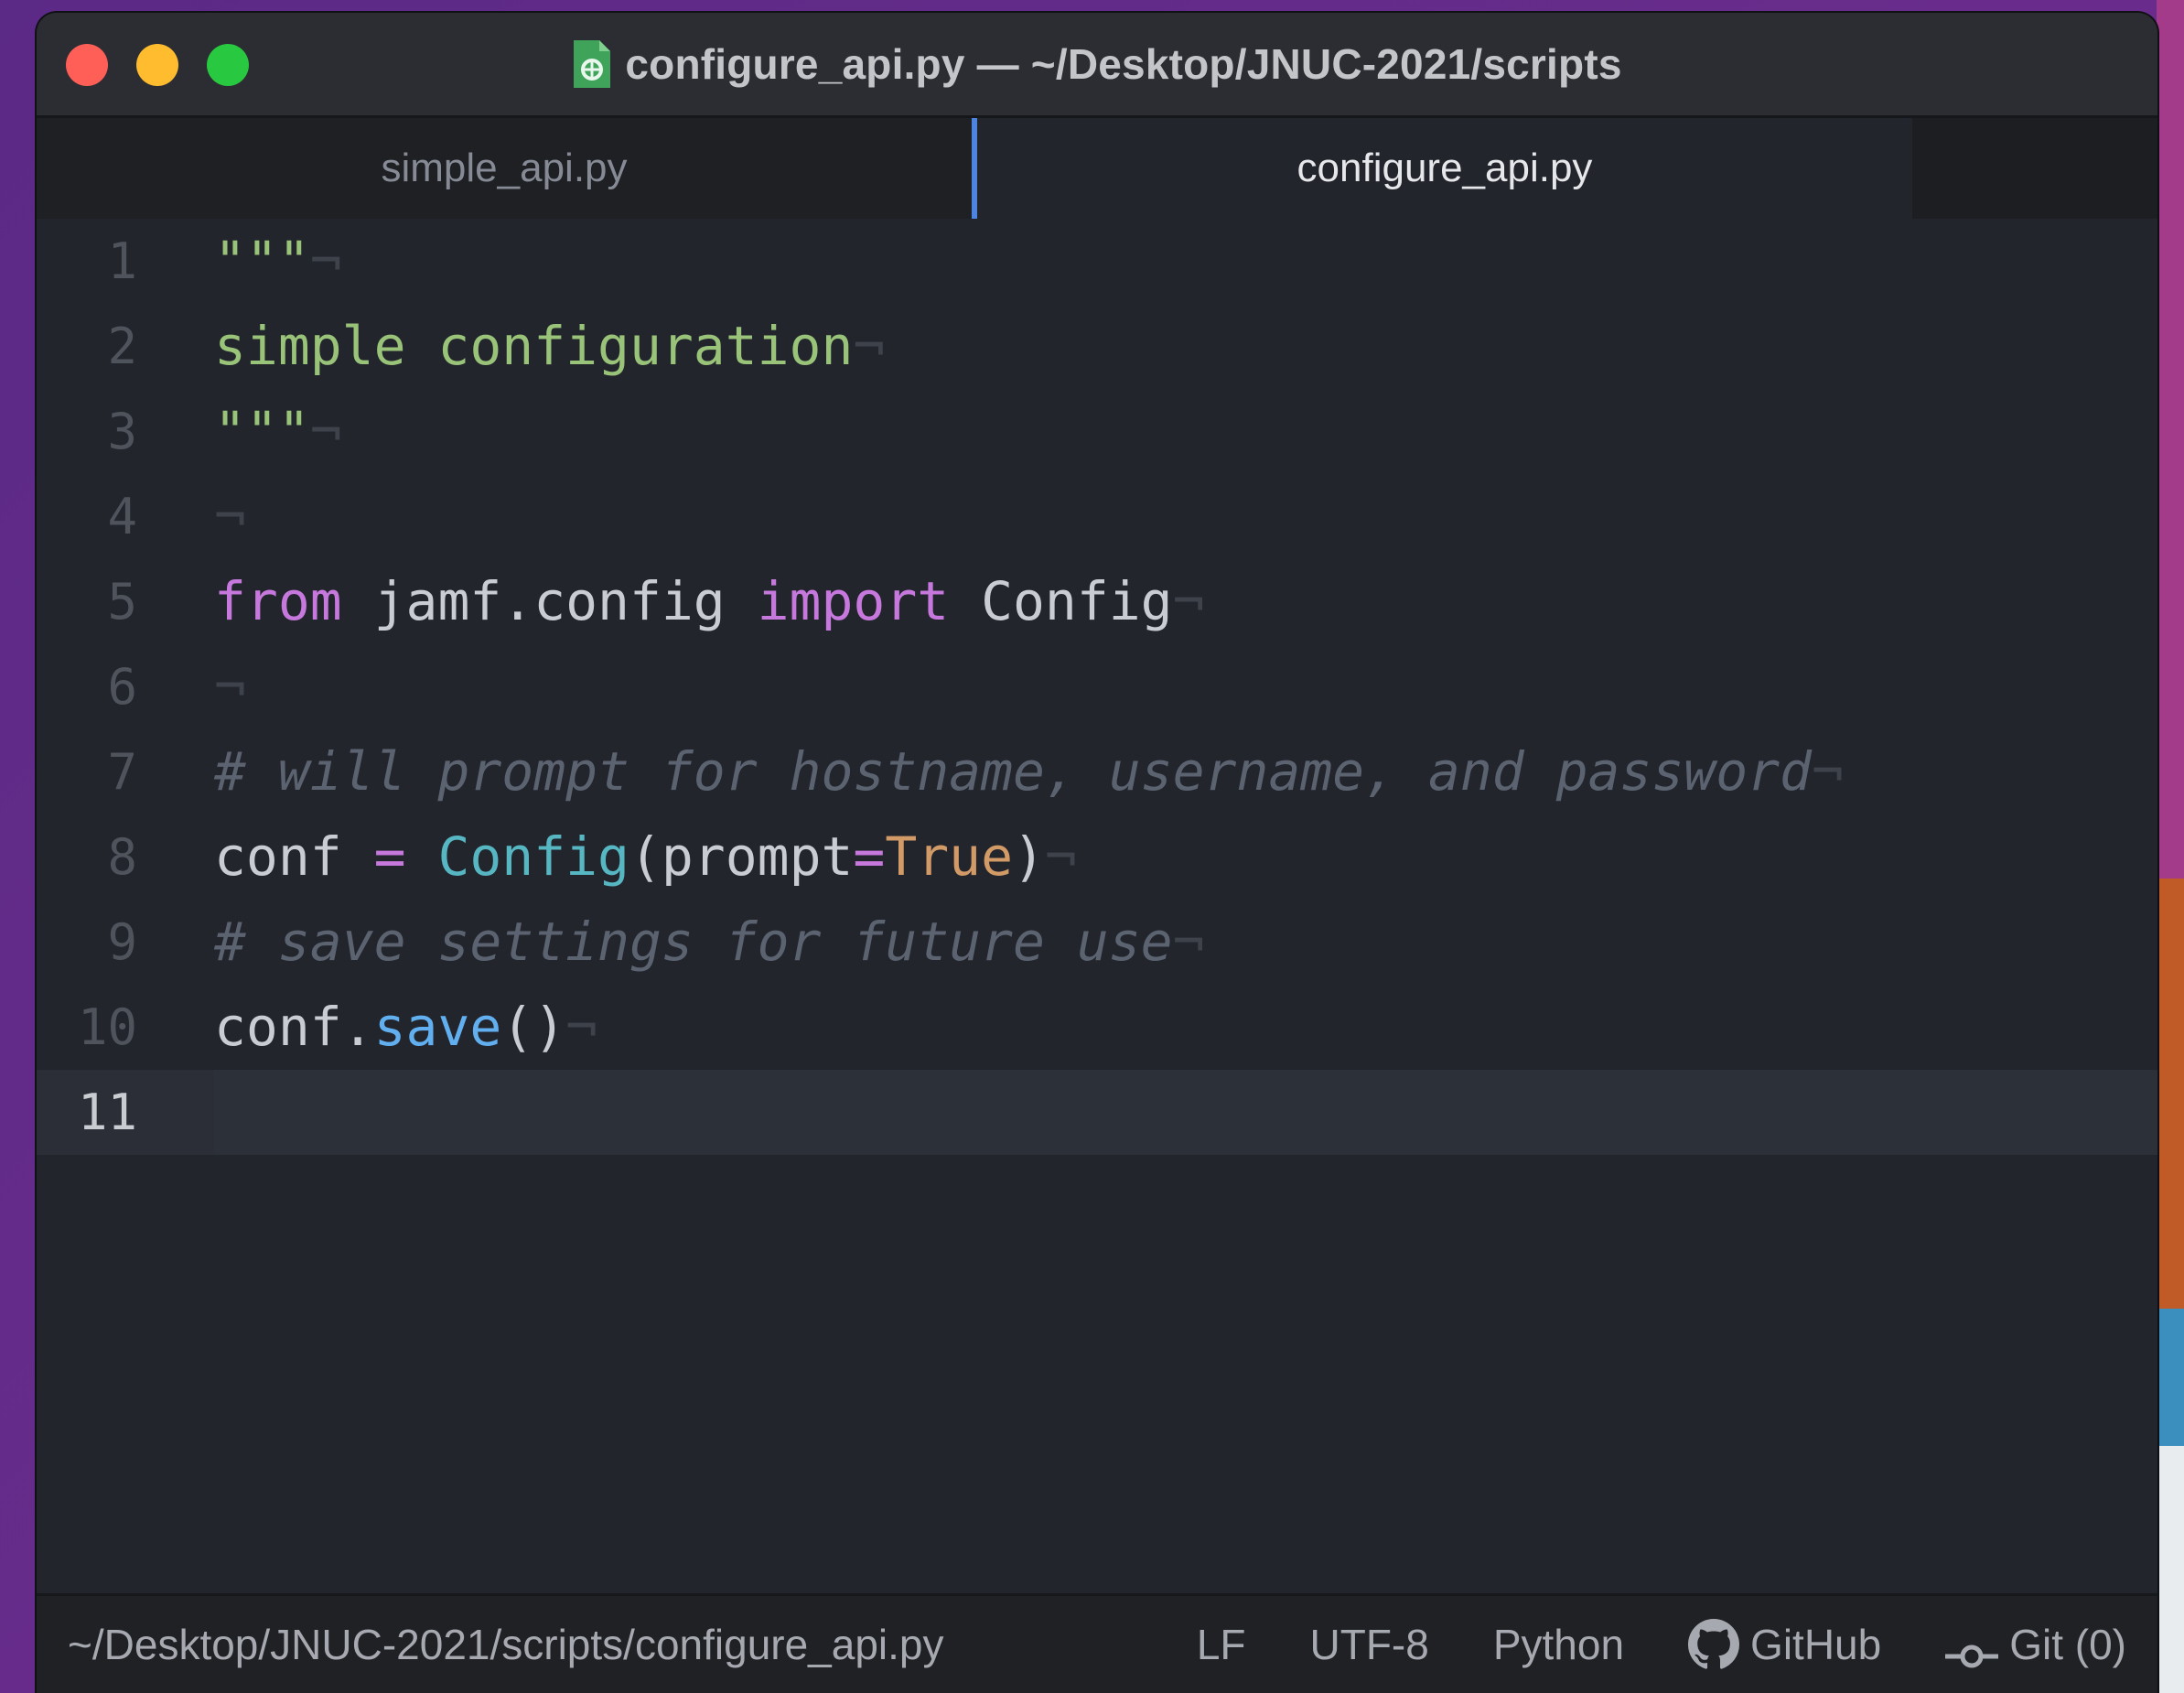  I want to click on code-text: simple configuration¬, so click(550, 346).